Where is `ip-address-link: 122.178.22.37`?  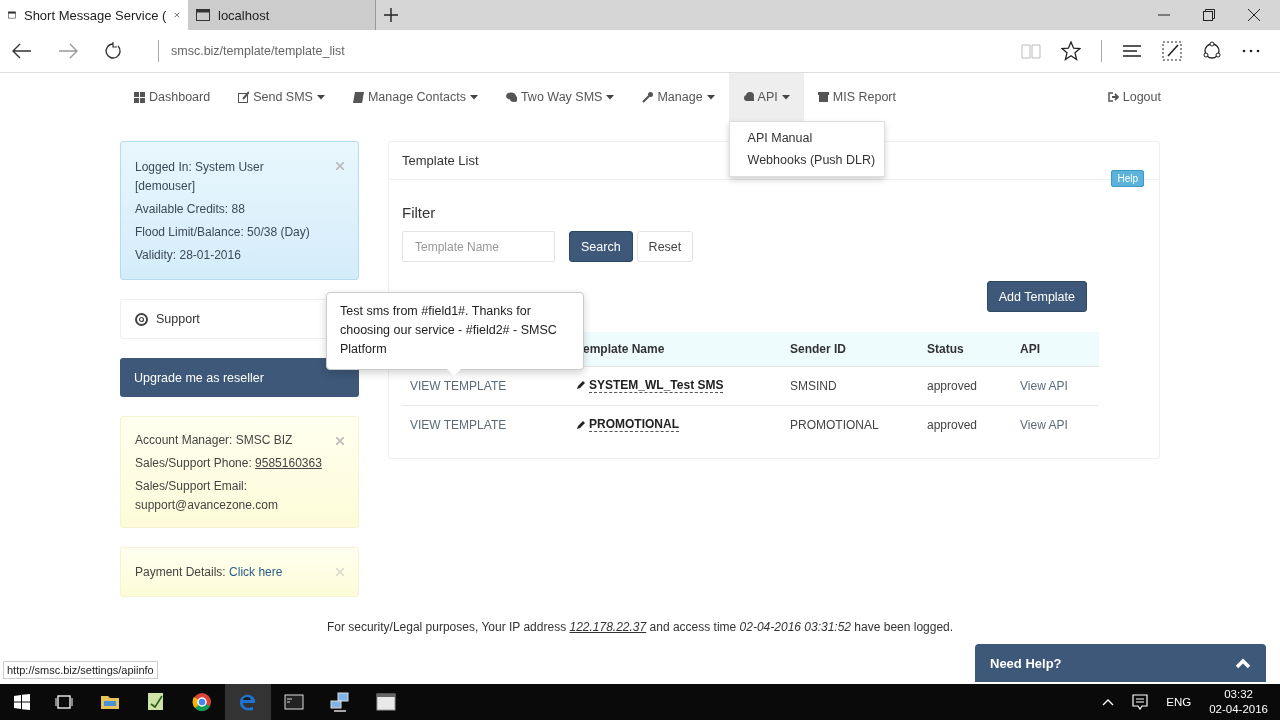 ip-address-link: 122.178.22.37 is located at coordinates (608, 627).